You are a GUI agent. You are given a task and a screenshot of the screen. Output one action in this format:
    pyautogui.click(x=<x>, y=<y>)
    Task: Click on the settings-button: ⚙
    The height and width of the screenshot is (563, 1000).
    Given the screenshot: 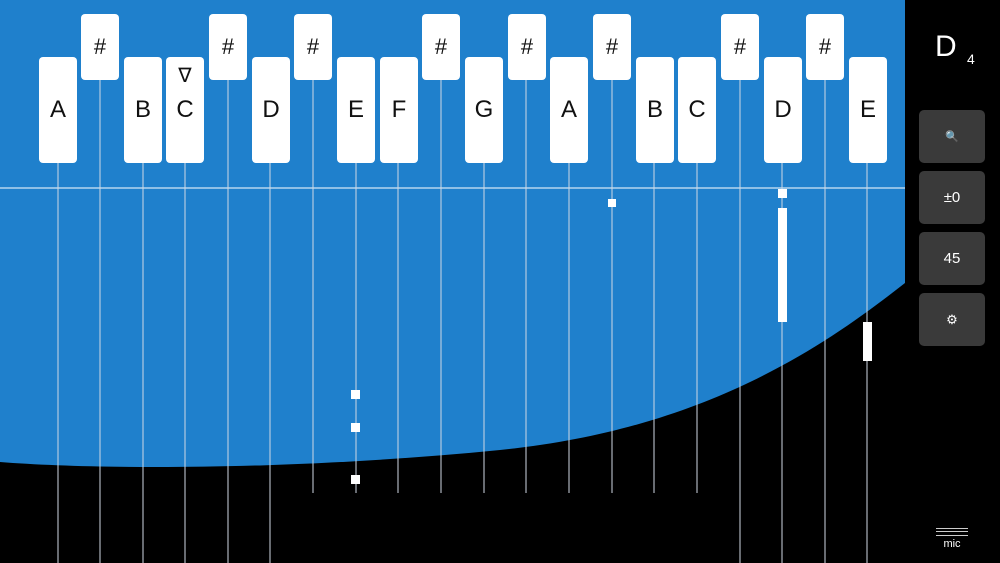 What is the action you would take?
    pyautogui.click(x=952, y=319)
    